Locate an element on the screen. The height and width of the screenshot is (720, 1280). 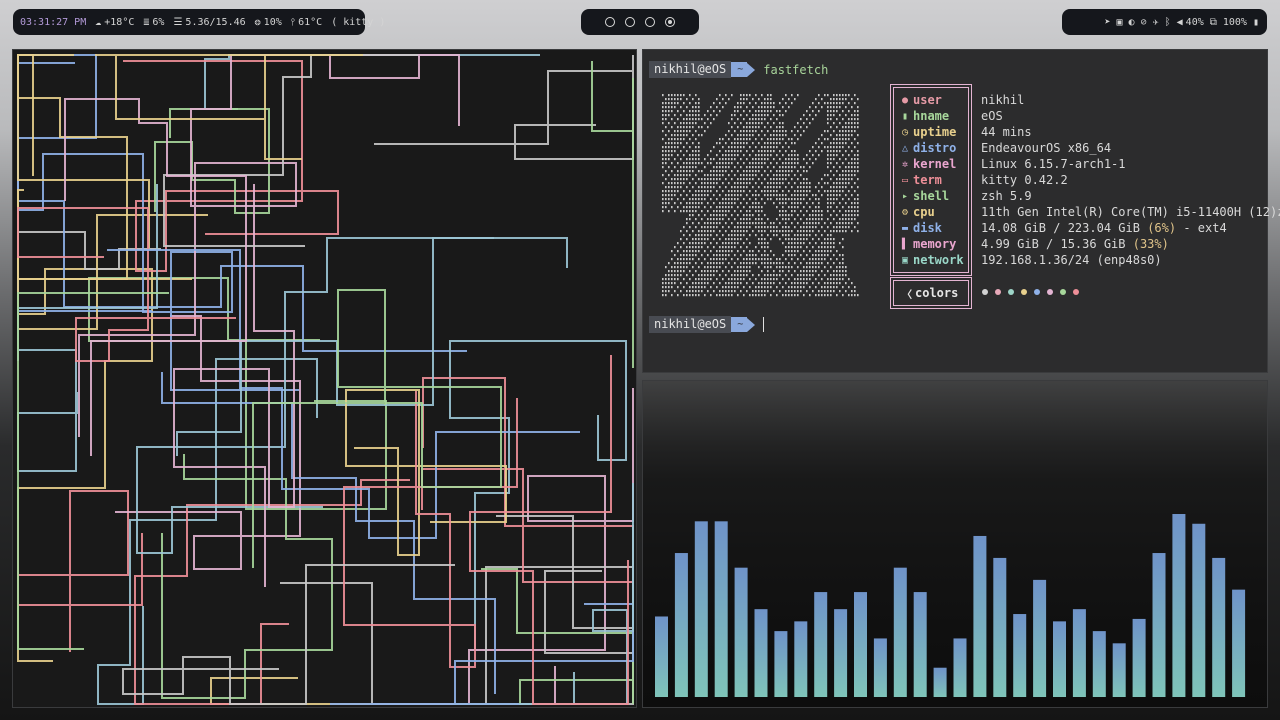
clock: 03:31:27 PM is located at coordinates (53, 22).